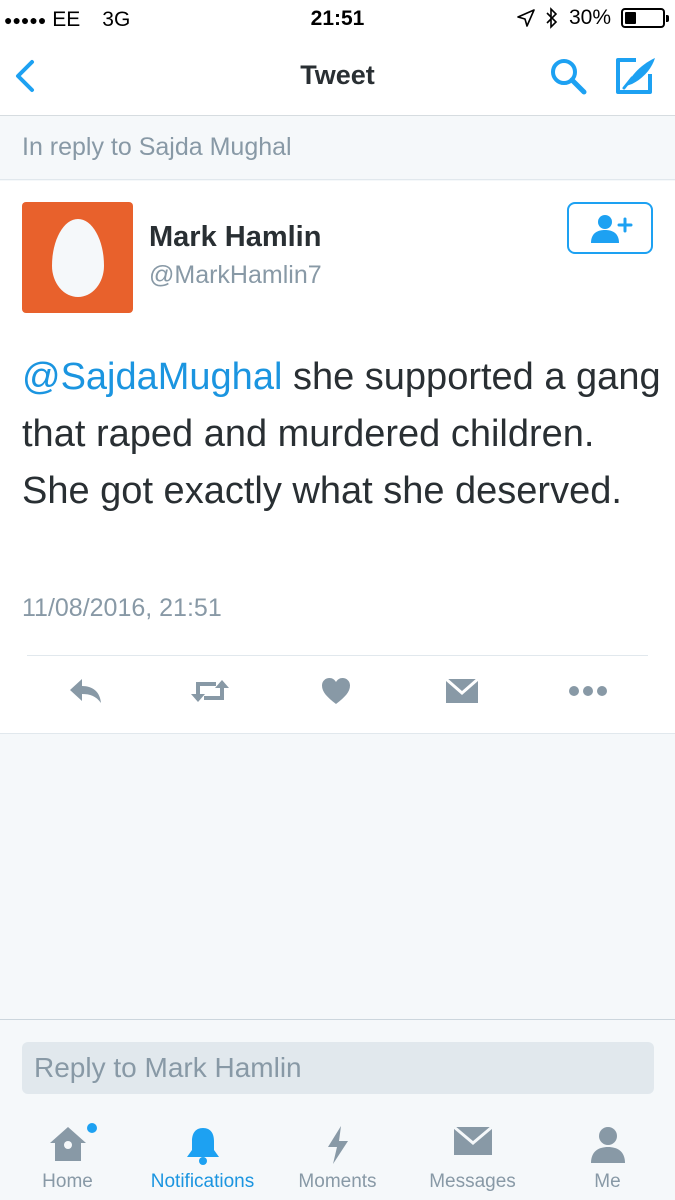 Image resolution: width=675 pixels, height=1200 pixels. I want to click on more-dots-icon, so click(588, 691).